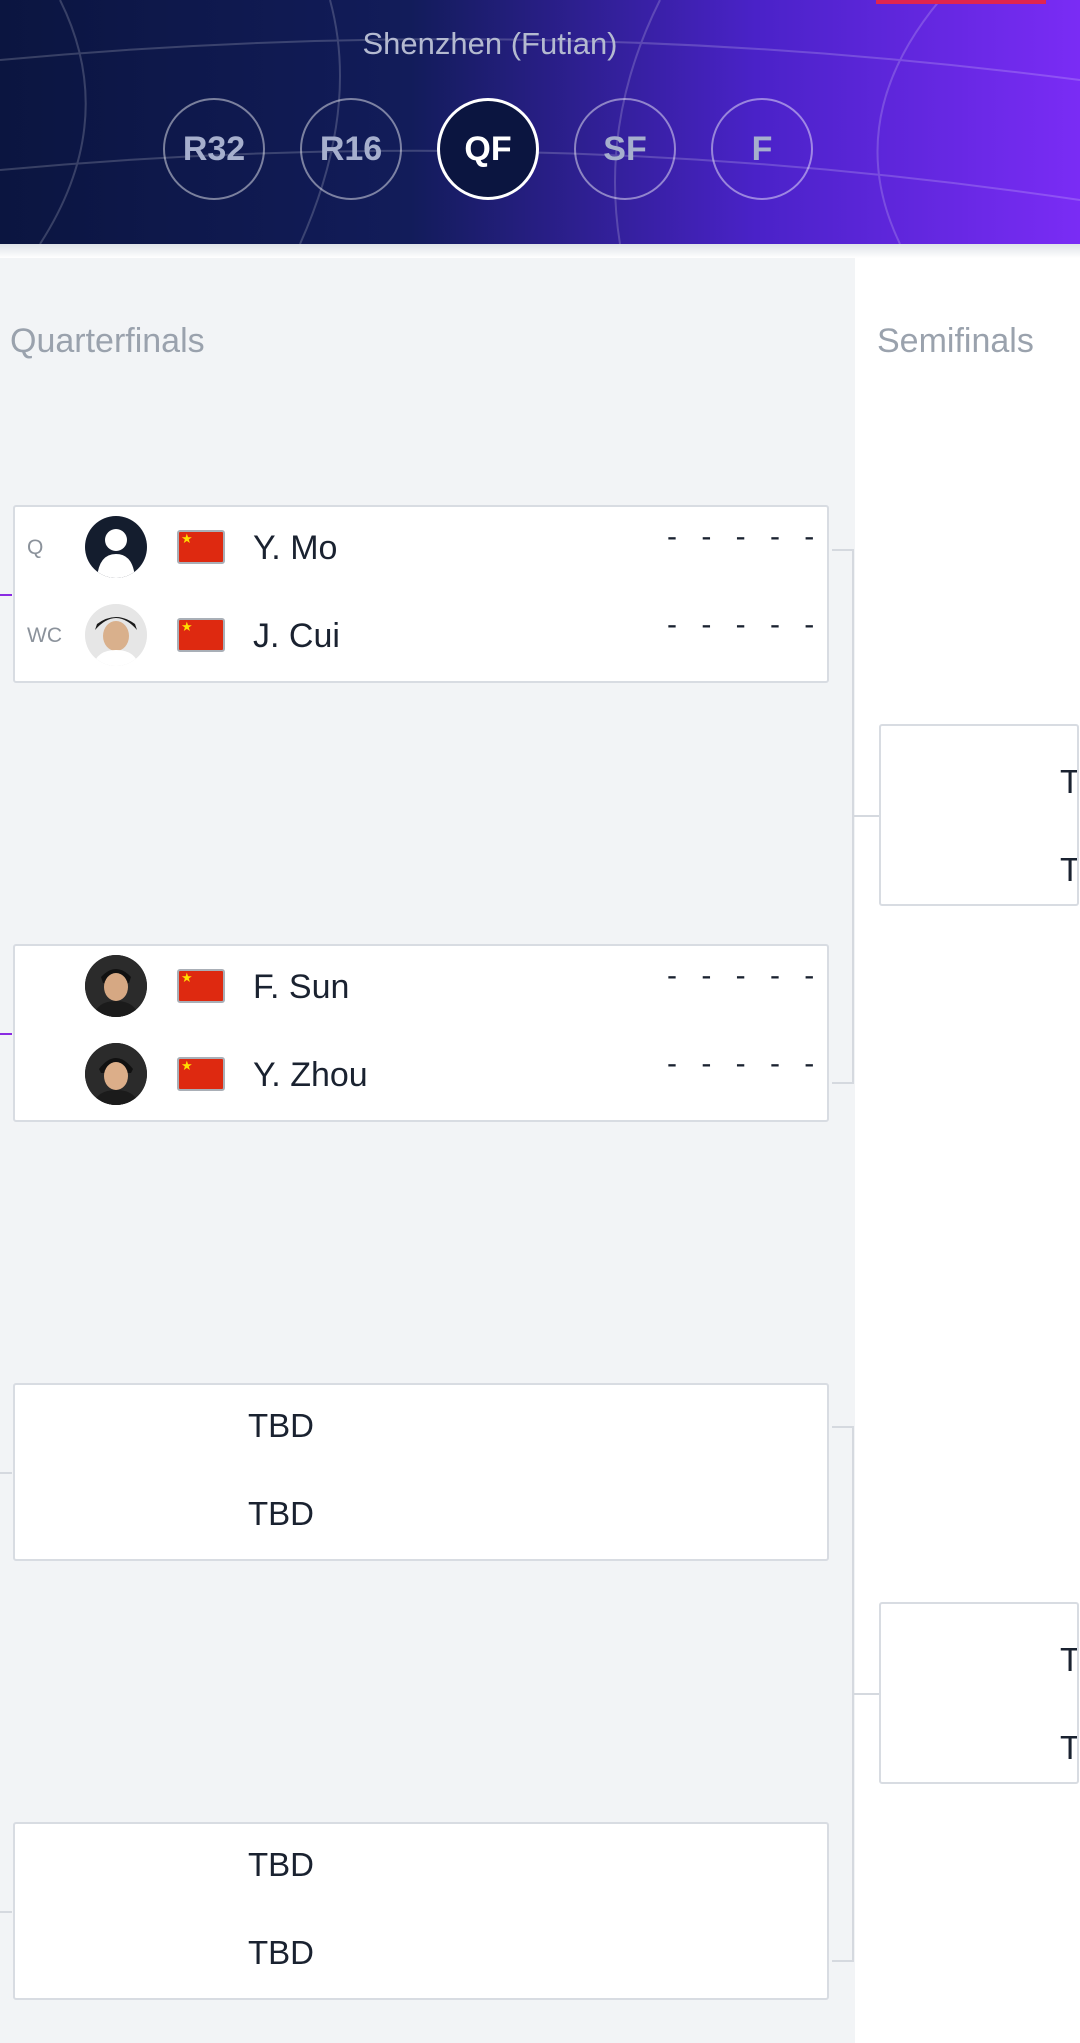  I want to click on round-tab-r16: R16, so click(351, 149).